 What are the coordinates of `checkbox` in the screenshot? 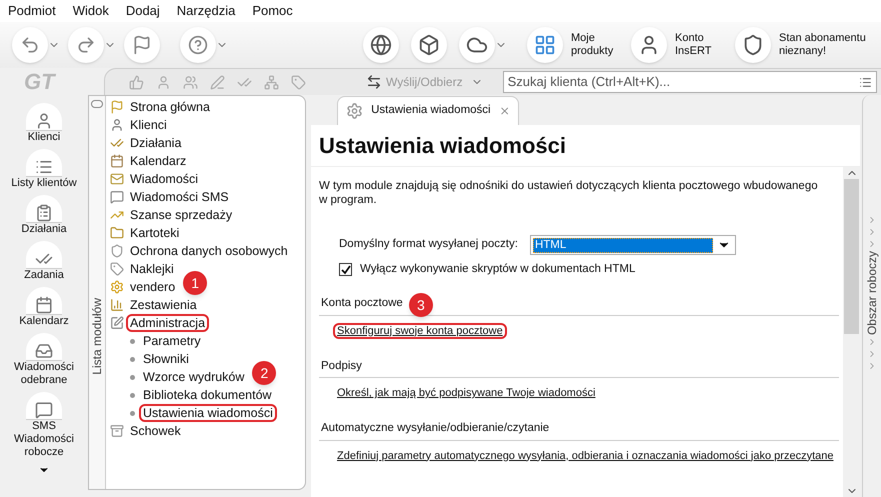 It's located at (345, 269).